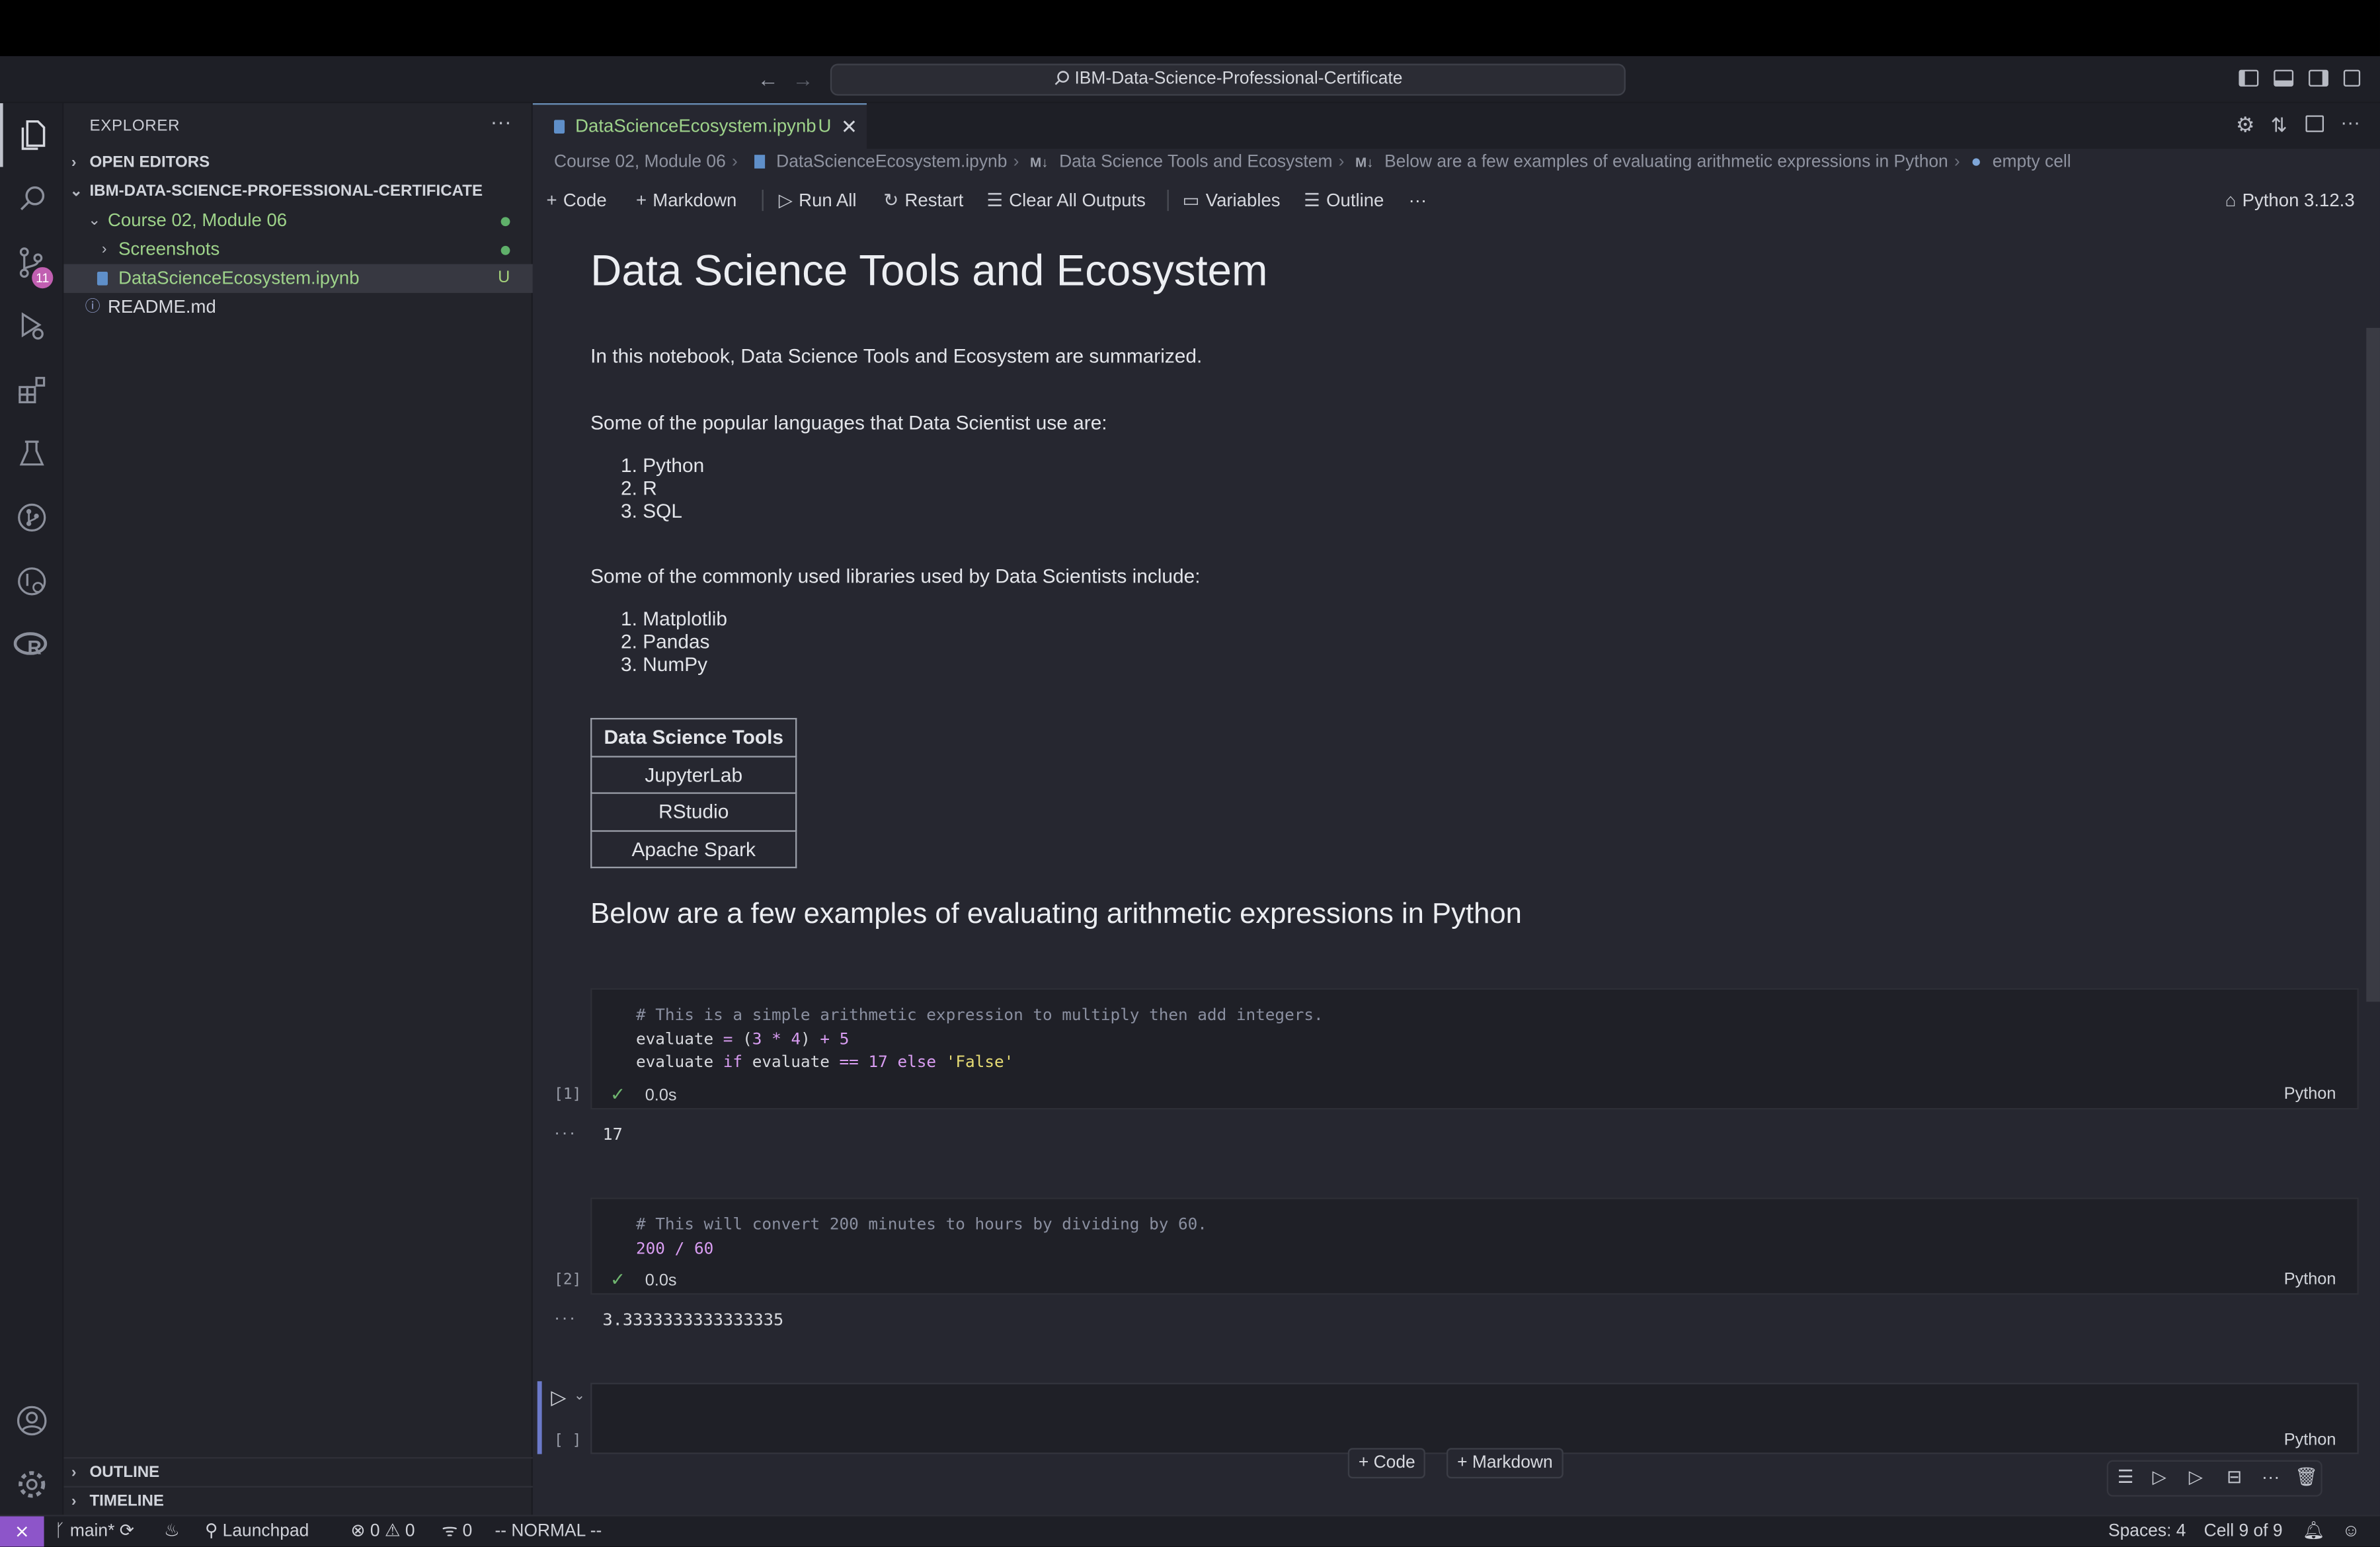 The image size is (2380, 1547). I want to click on cell-position-indicator: Cell 9 of 9, so click(2243, 1532).